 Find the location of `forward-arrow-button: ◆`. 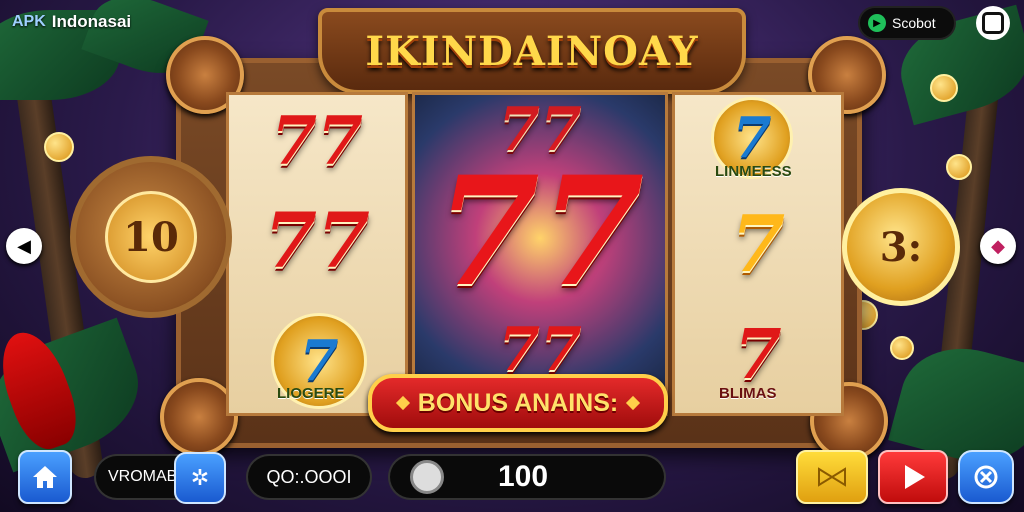

forward-arrow-button: ◆ is located at coordinates (998, 246).